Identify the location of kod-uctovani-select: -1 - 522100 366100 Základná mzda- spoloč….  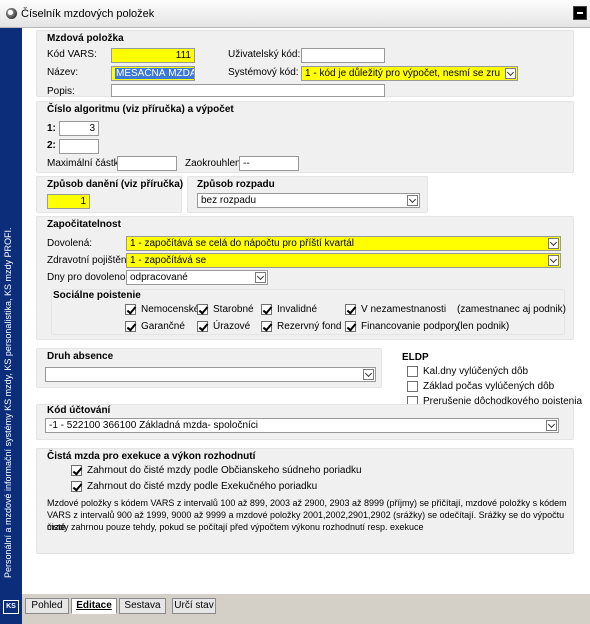
(302, 425).